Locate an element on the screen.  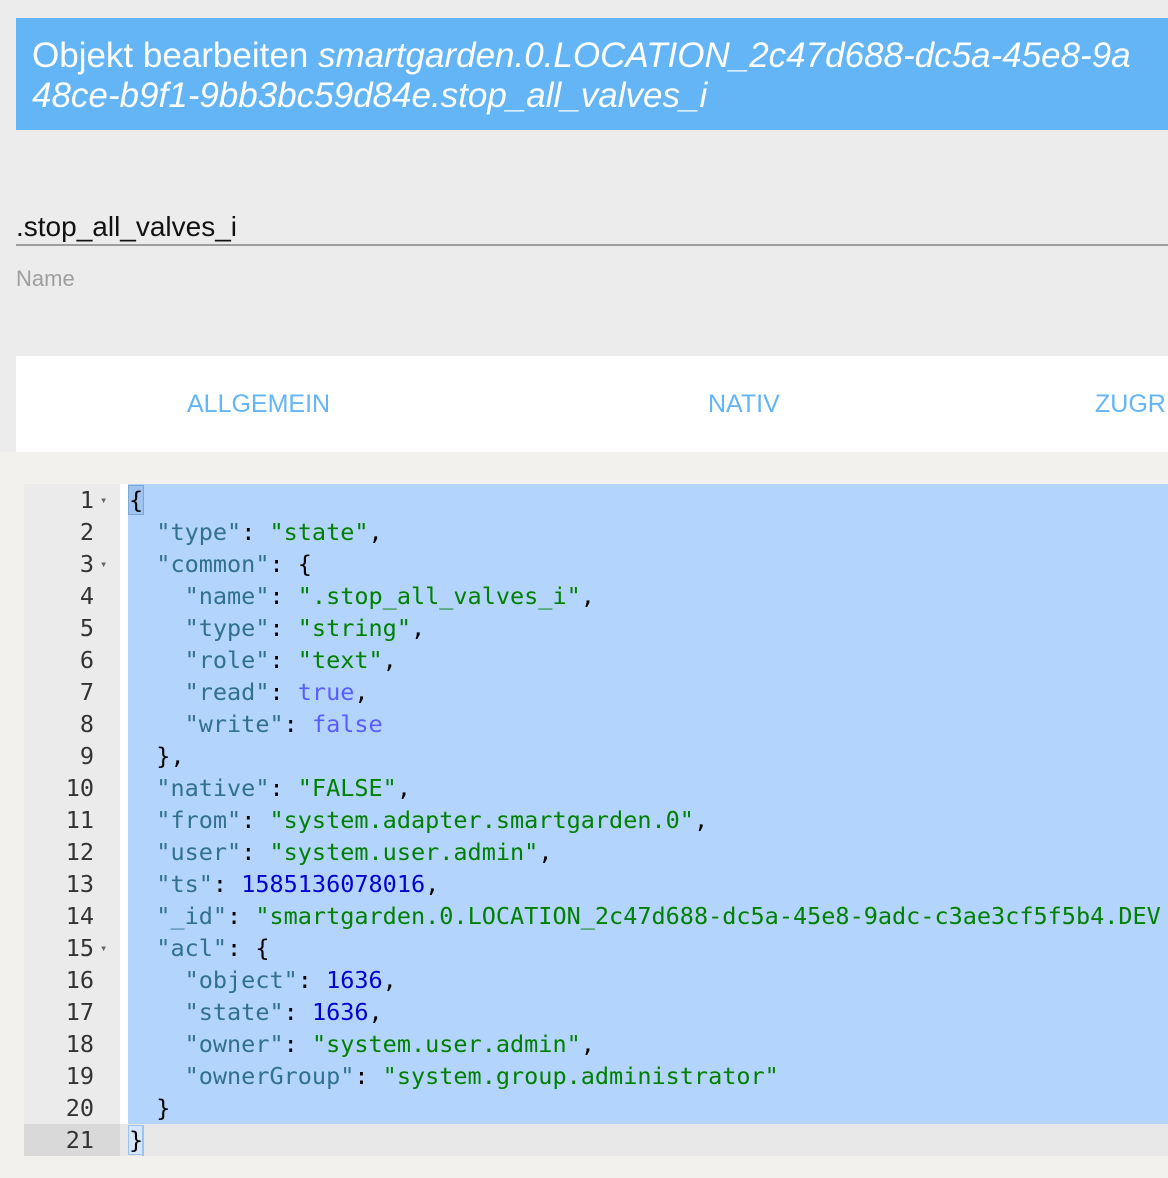
line-number: 2 is located at coordinates (86, 532).